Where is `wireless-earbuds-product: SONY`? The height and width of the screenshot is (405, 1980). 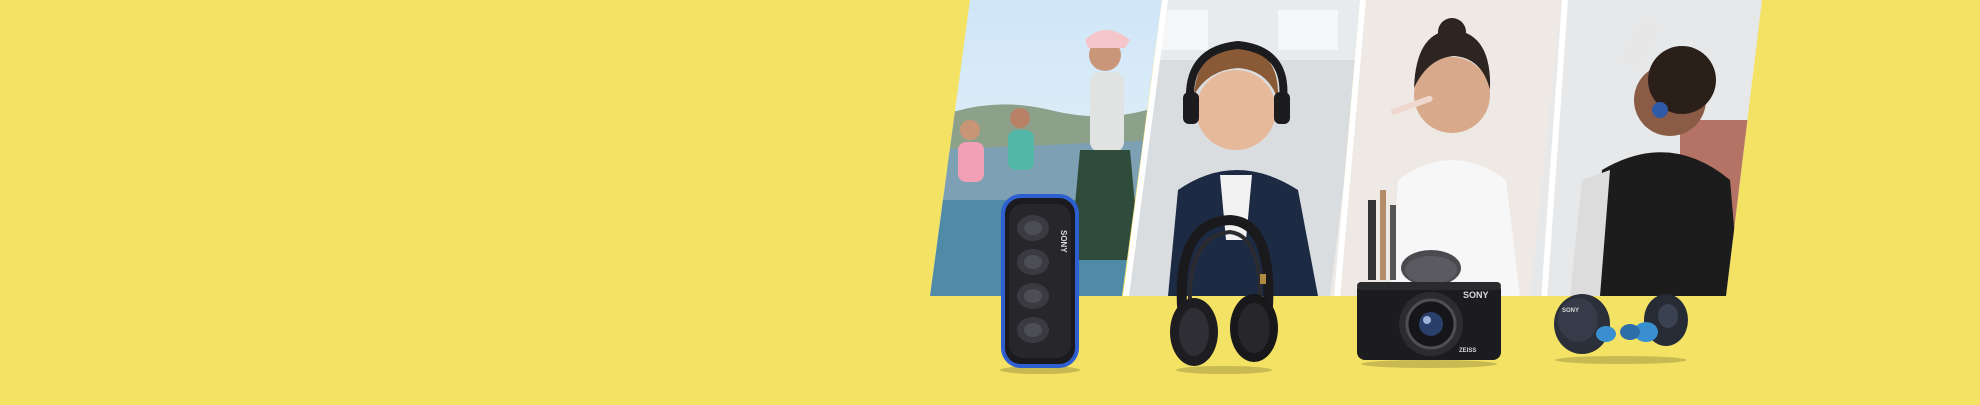
wireless-earbuds-product: SONY is located at coordinates (1621, 327).